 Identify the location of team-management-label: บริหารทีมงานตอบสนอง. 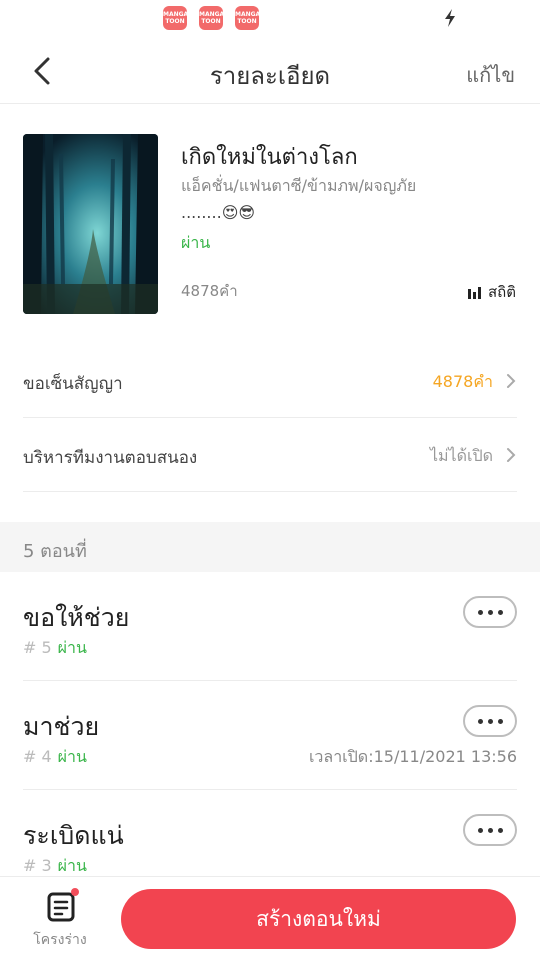
(110, 458).